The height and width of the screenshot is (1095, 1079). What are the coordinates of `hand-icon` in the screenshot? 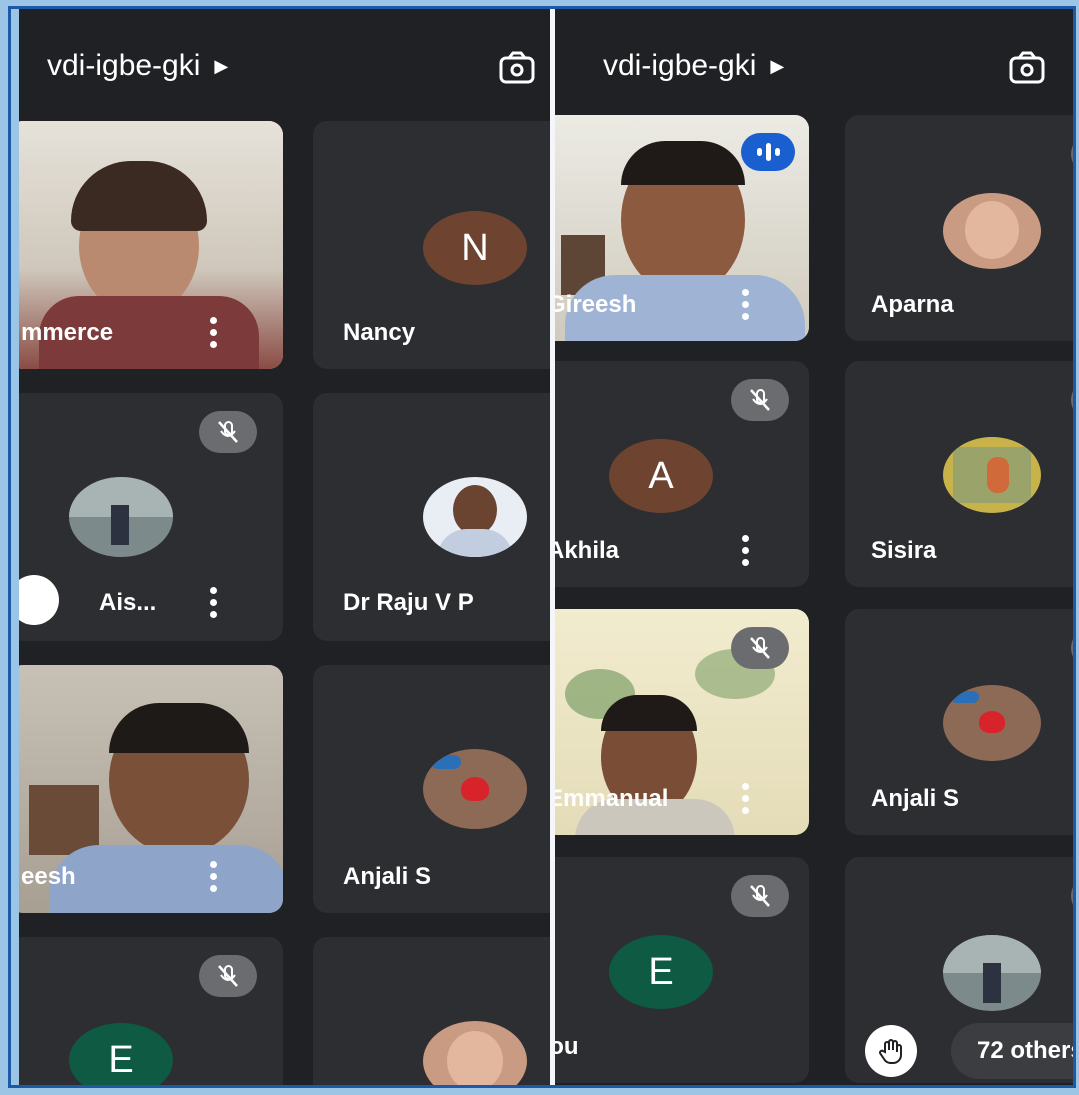 It's located at (891, 1051).